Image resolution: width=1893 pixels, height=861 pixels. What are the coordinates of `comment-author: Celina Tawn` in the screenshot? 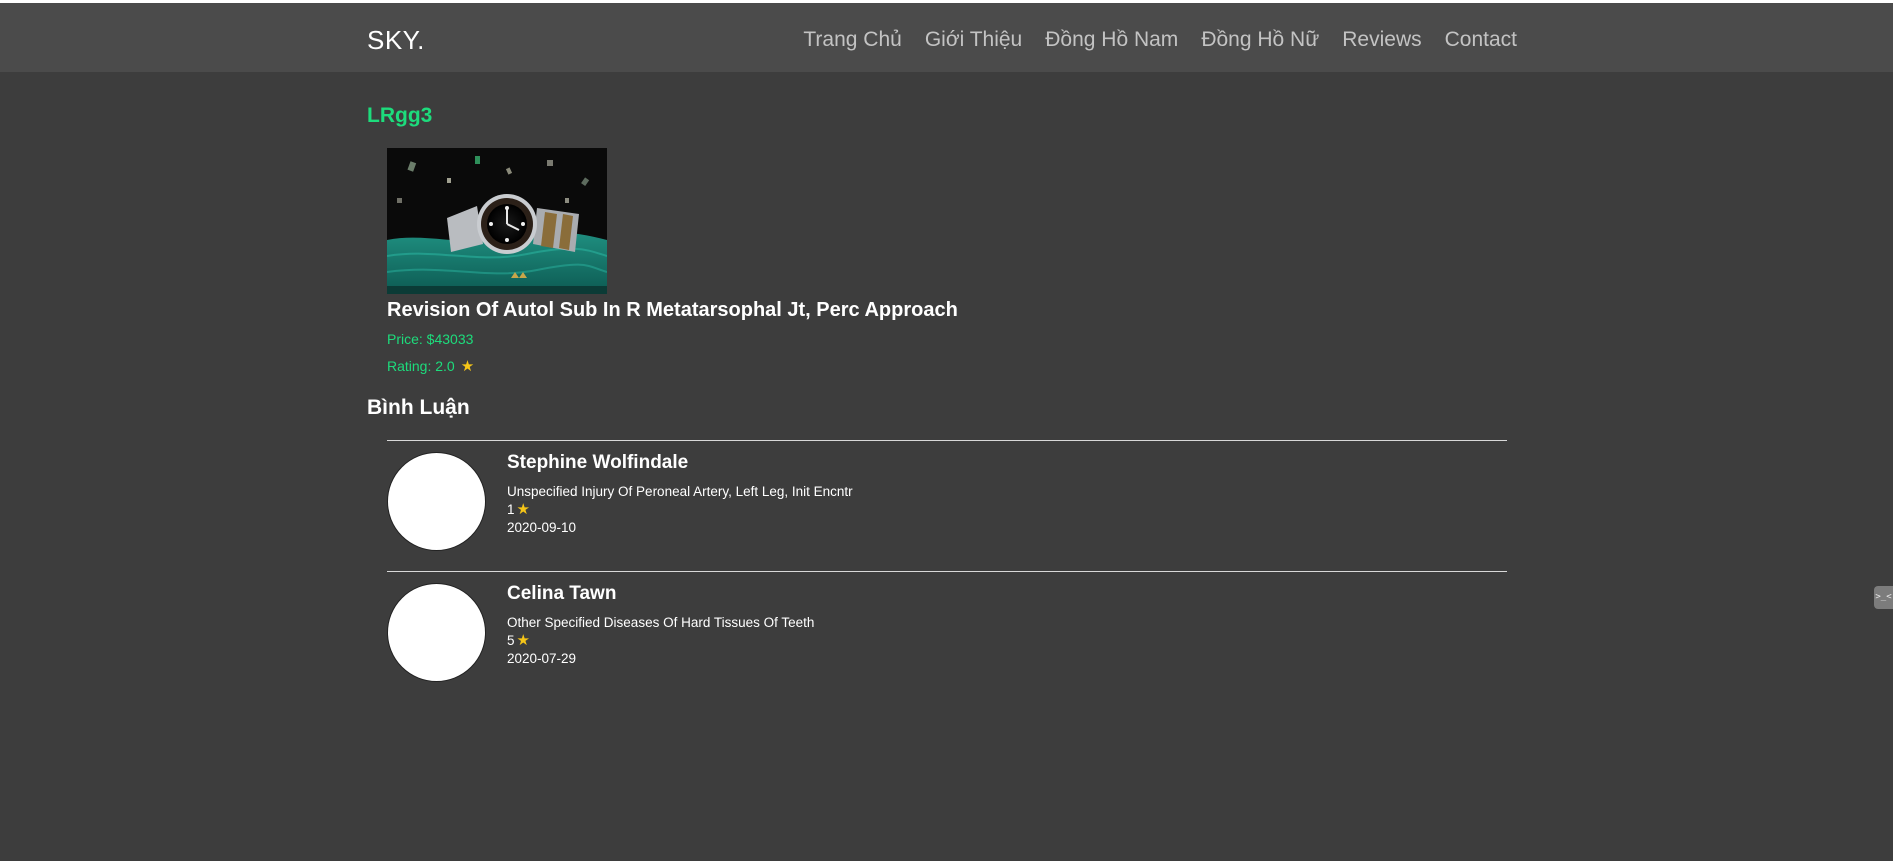 It's located at (562, 593).